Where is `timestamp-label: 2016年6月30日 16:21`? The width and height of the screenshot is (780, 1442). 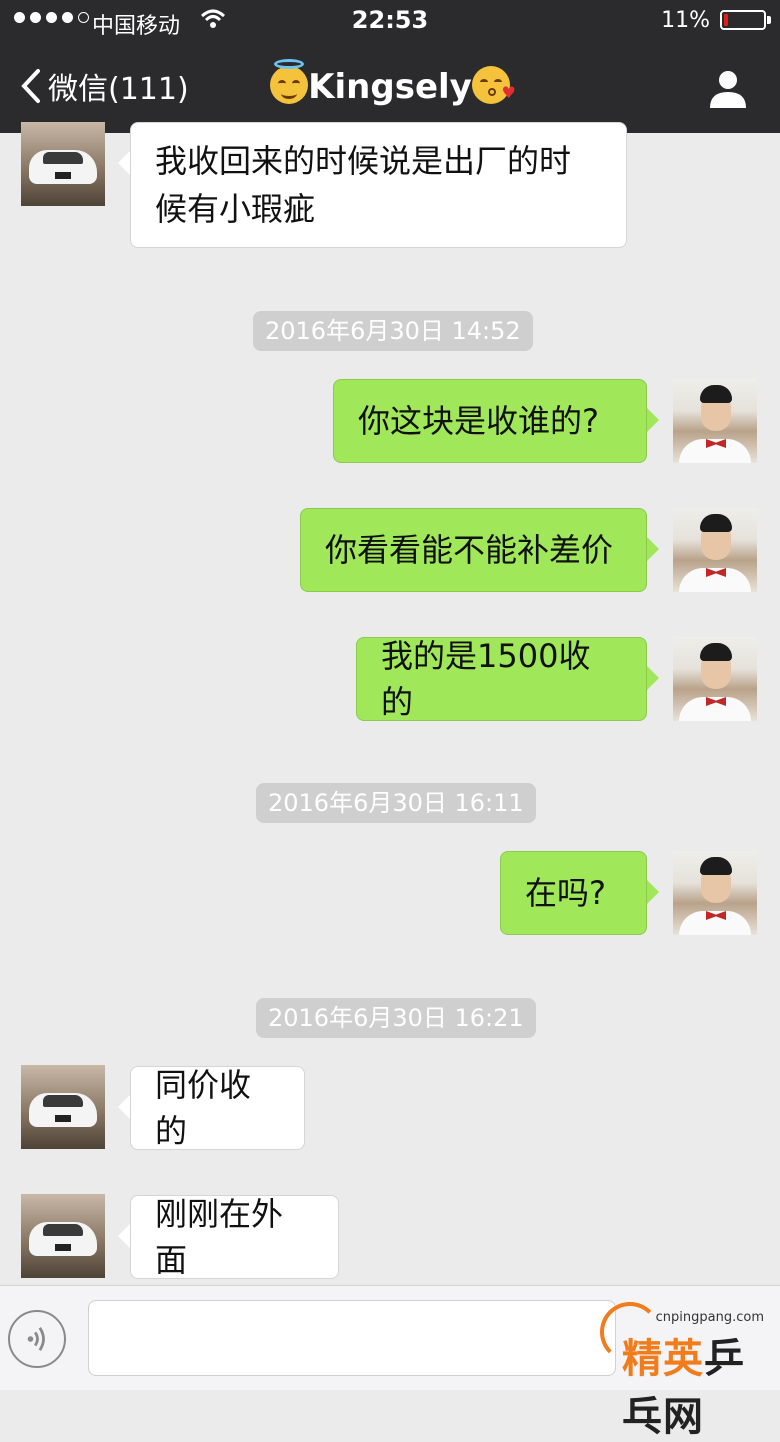
timestamp-label: 2016年6月30日 16:21 is located at coordinates (396, 1018).